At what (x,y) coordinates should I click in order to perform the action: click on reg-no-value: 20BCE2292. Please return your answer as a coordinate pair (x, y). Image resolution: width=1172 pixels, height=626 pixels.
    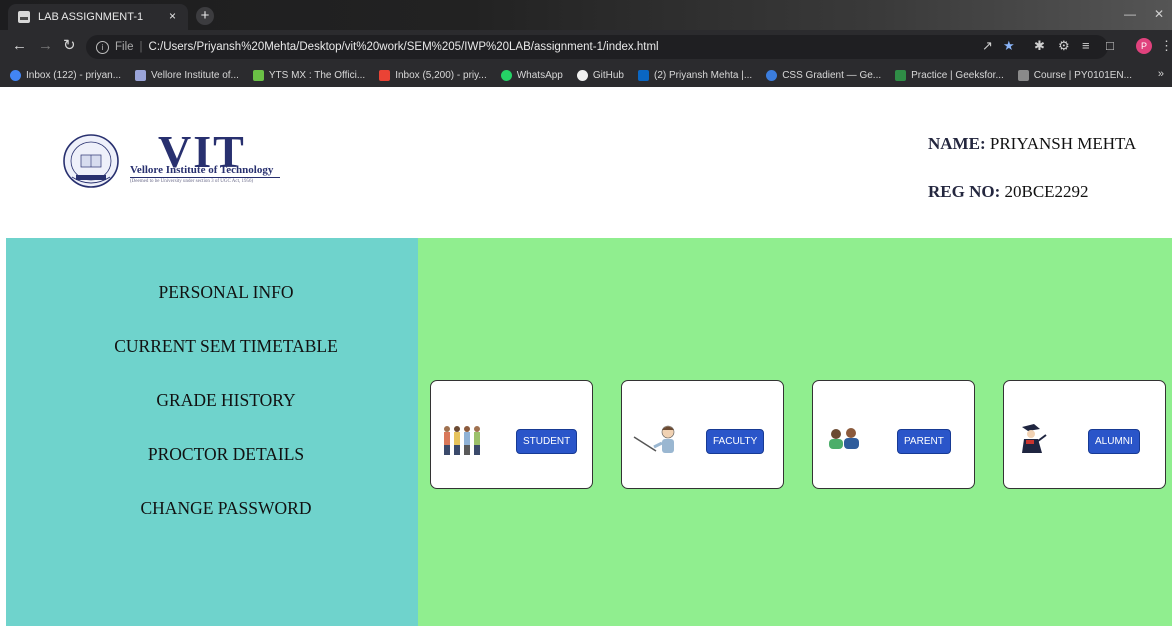
    Looking at the image, I should click on (1046, 191).